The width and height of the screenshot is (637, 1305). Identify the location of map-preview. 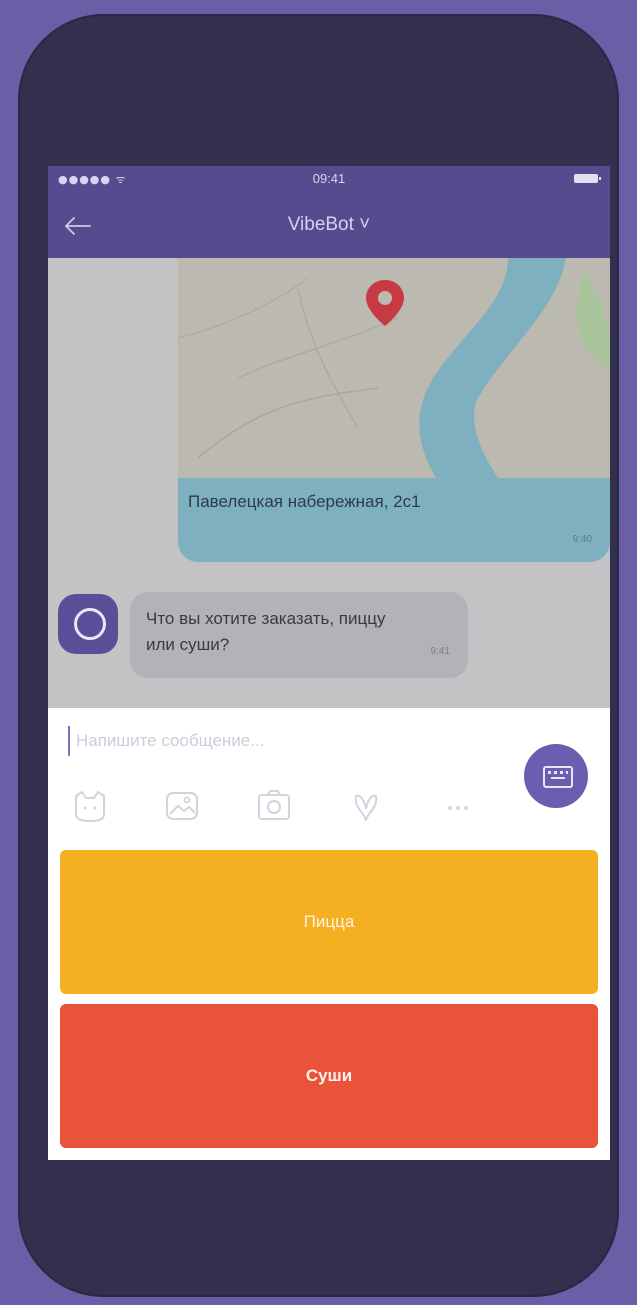
(394, 368).